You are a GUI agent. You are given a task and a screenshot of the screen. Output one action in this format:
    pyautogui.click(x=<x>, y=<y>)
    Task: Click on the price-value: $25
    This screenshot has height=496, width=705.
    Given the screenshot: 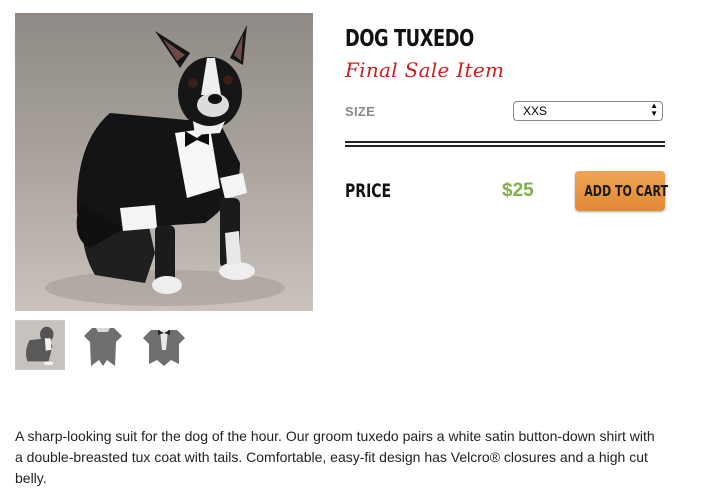 What is the action you would take?
    pyautogui.click(x=518, y=190)
    